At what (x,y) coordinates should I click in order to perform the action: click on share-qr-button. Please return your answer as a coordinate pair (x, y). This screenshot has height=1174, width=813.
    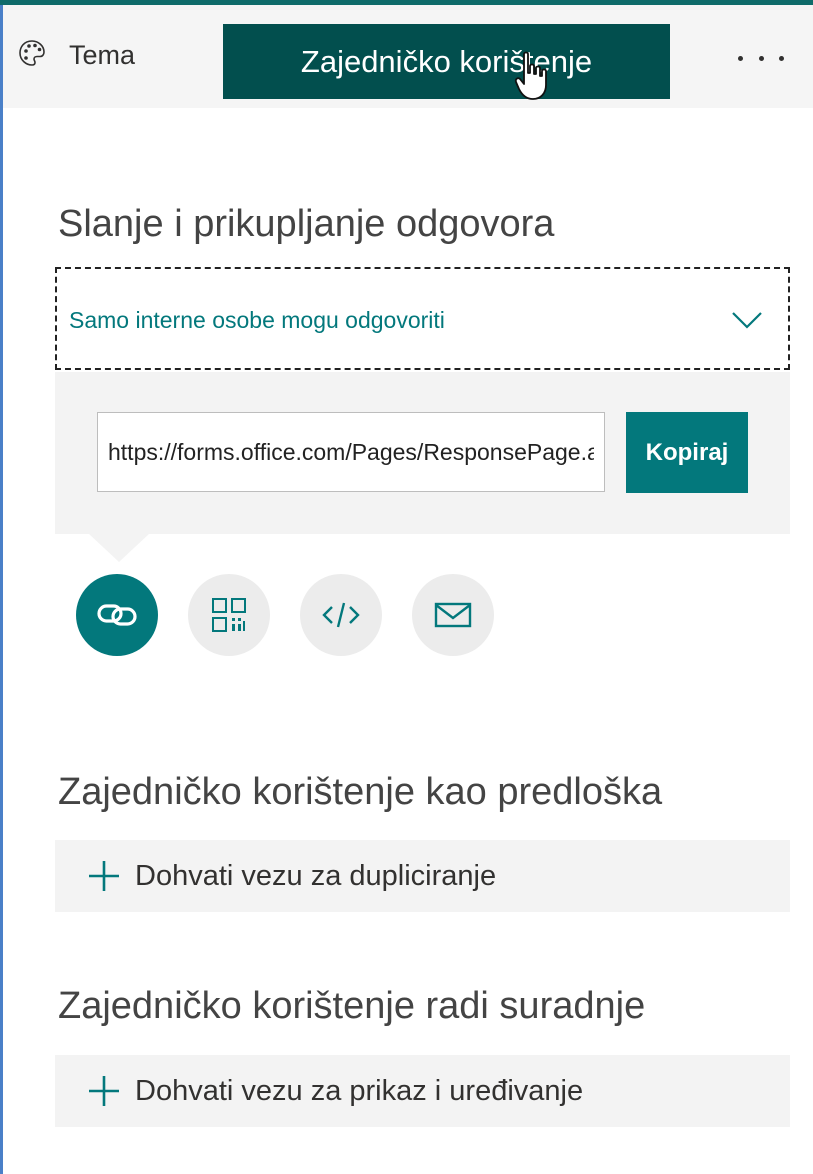
    Looking at the image, I should click on (229, 615).